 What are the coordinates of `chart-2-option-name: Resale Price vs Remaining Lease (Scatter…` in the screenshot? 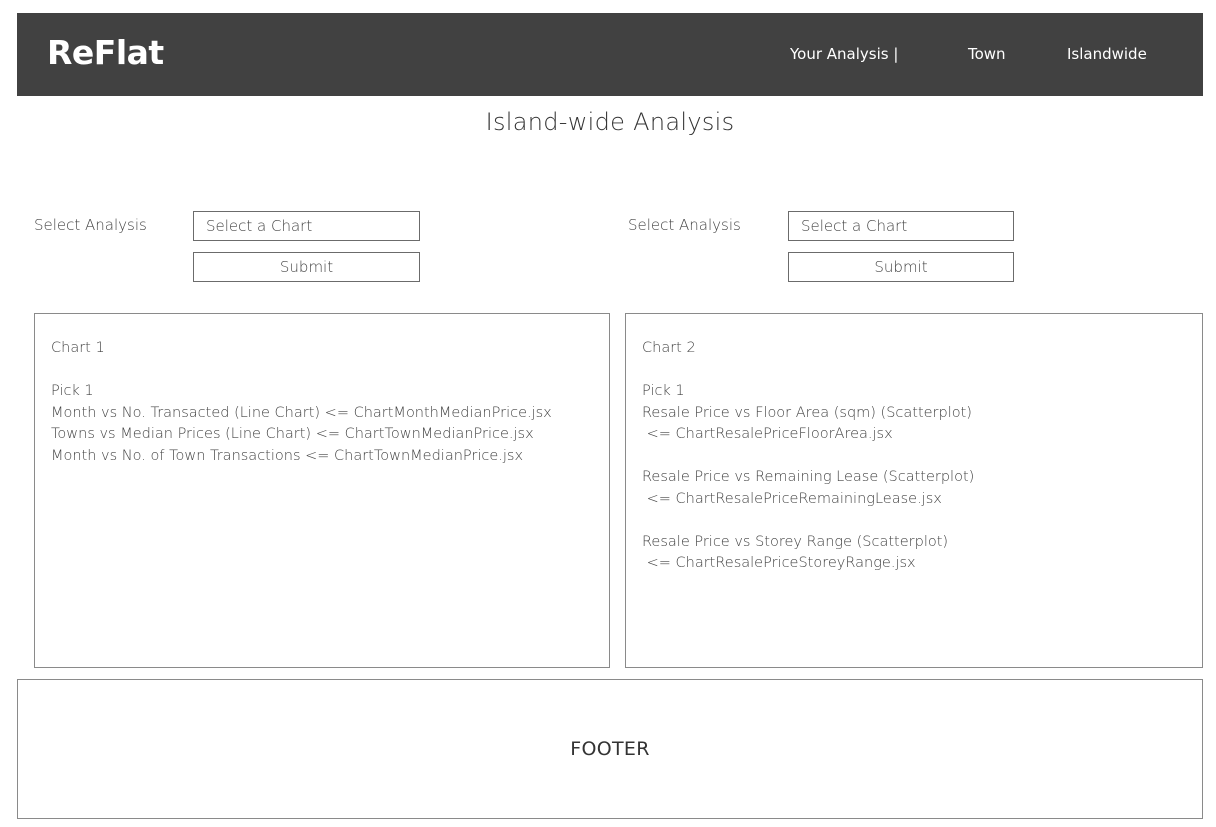 It's located at (808, 477).